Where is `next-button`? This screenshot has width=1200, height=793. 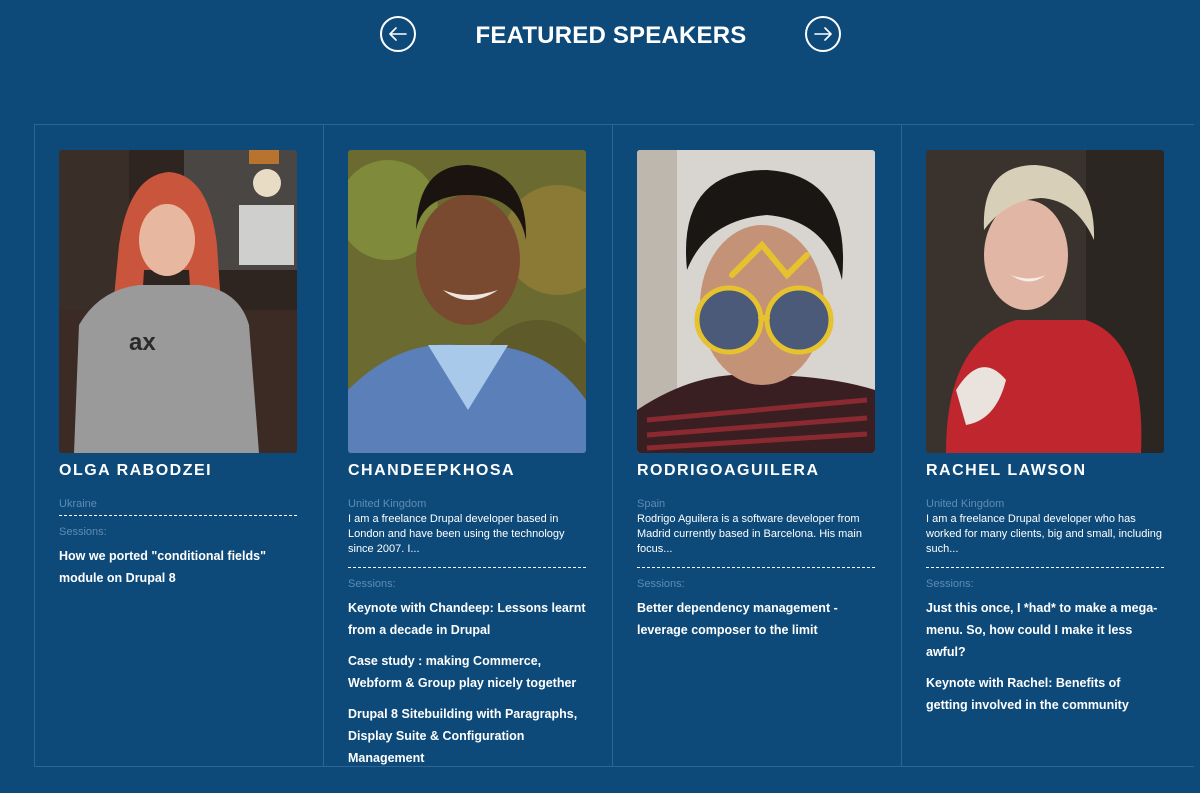
next-button is located at coordinates (823, 34).